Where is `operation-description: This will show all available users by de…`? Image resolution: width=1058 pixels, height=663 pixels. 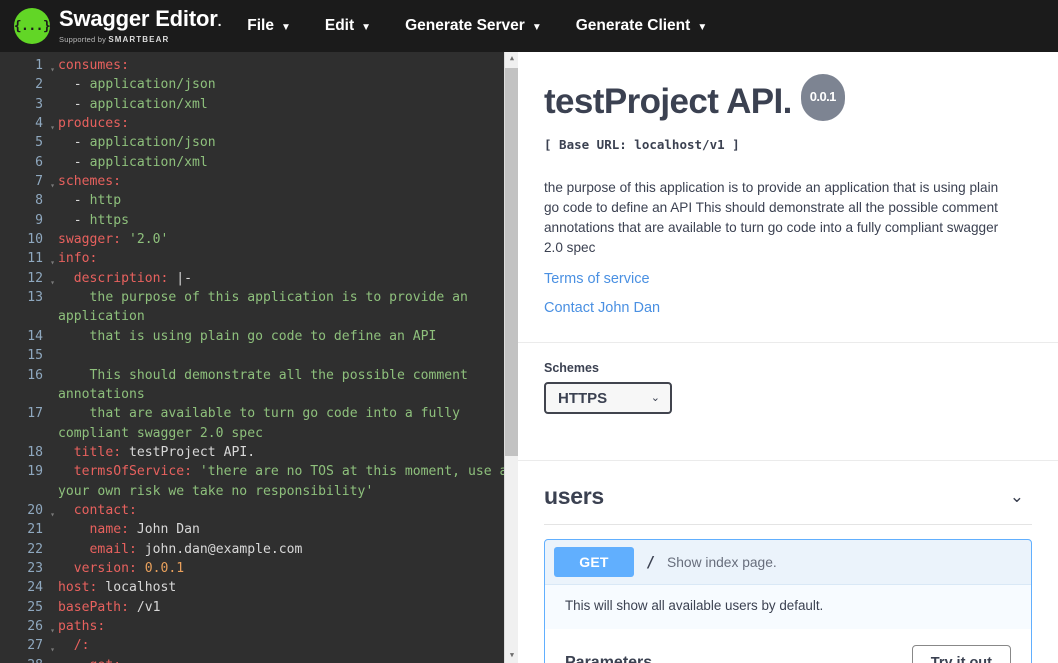
operation-description: This will show all available users by de… is located at coordinates (788, 606).